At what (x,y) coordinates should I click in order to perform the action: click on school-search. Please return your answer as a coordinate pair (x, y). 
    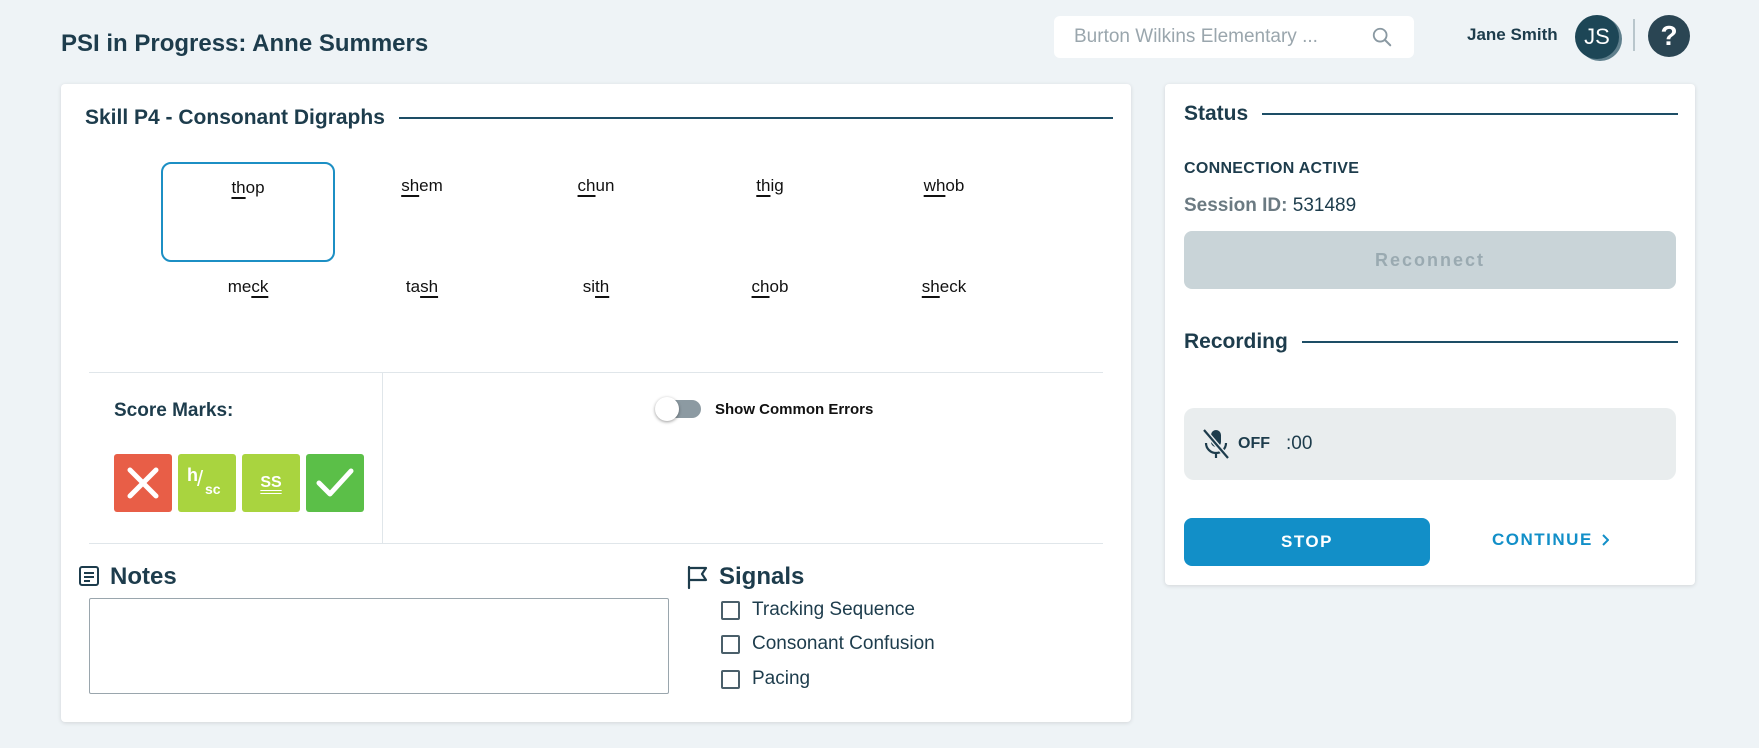
    Looking at the image, I should click on (1234, 37).